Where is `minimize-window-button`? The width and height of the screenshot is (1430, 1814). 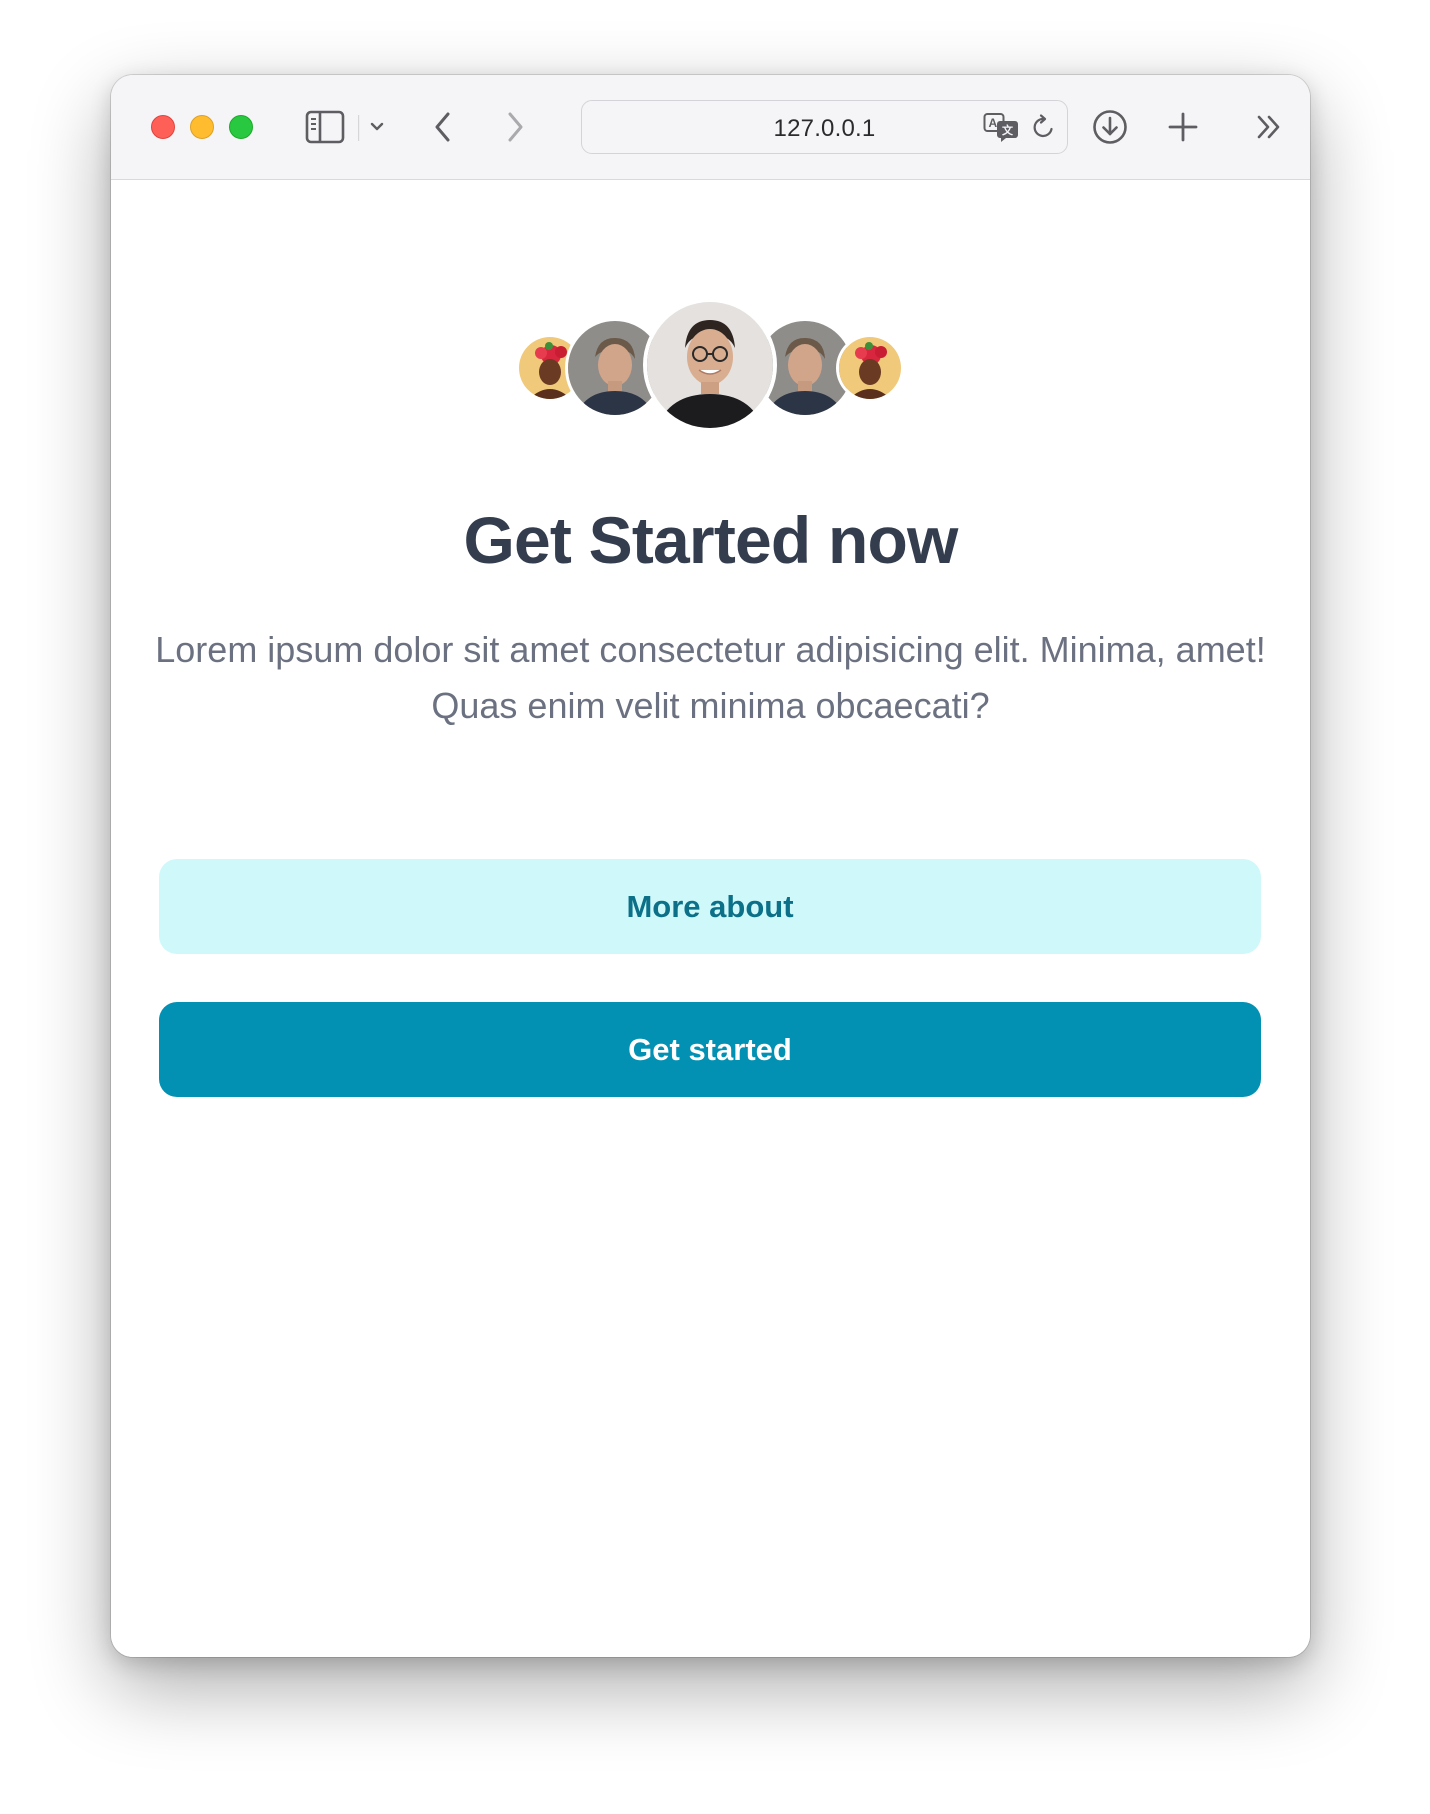
minimize-window-button is located at coordinates (202, 127).